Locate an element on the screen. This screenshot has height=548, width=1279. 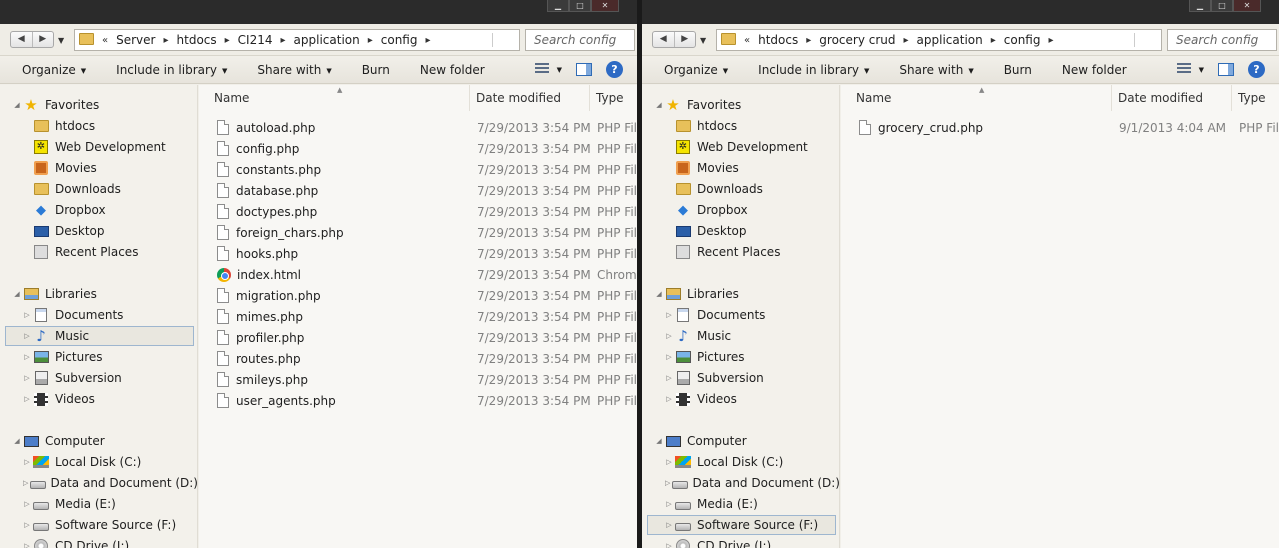
file-row: mimes.php 7/29/2013 3:54 PM PHP File is located at coordinates (418, 316).